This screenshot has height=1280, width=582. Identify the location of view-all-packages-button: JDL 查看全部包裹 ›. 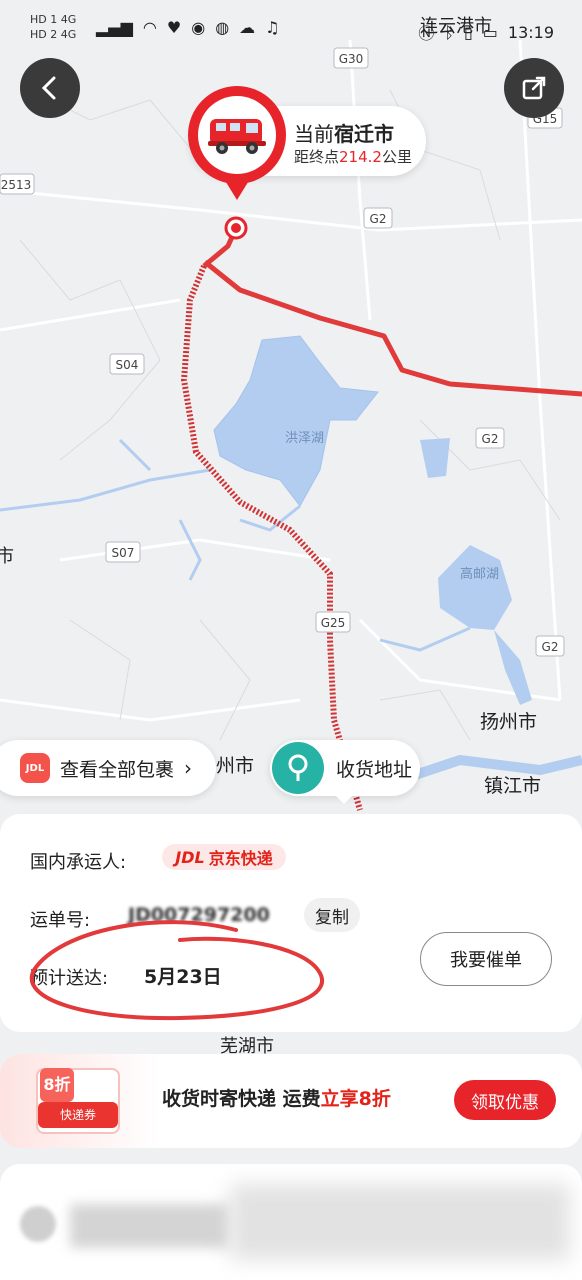
(108, 768).